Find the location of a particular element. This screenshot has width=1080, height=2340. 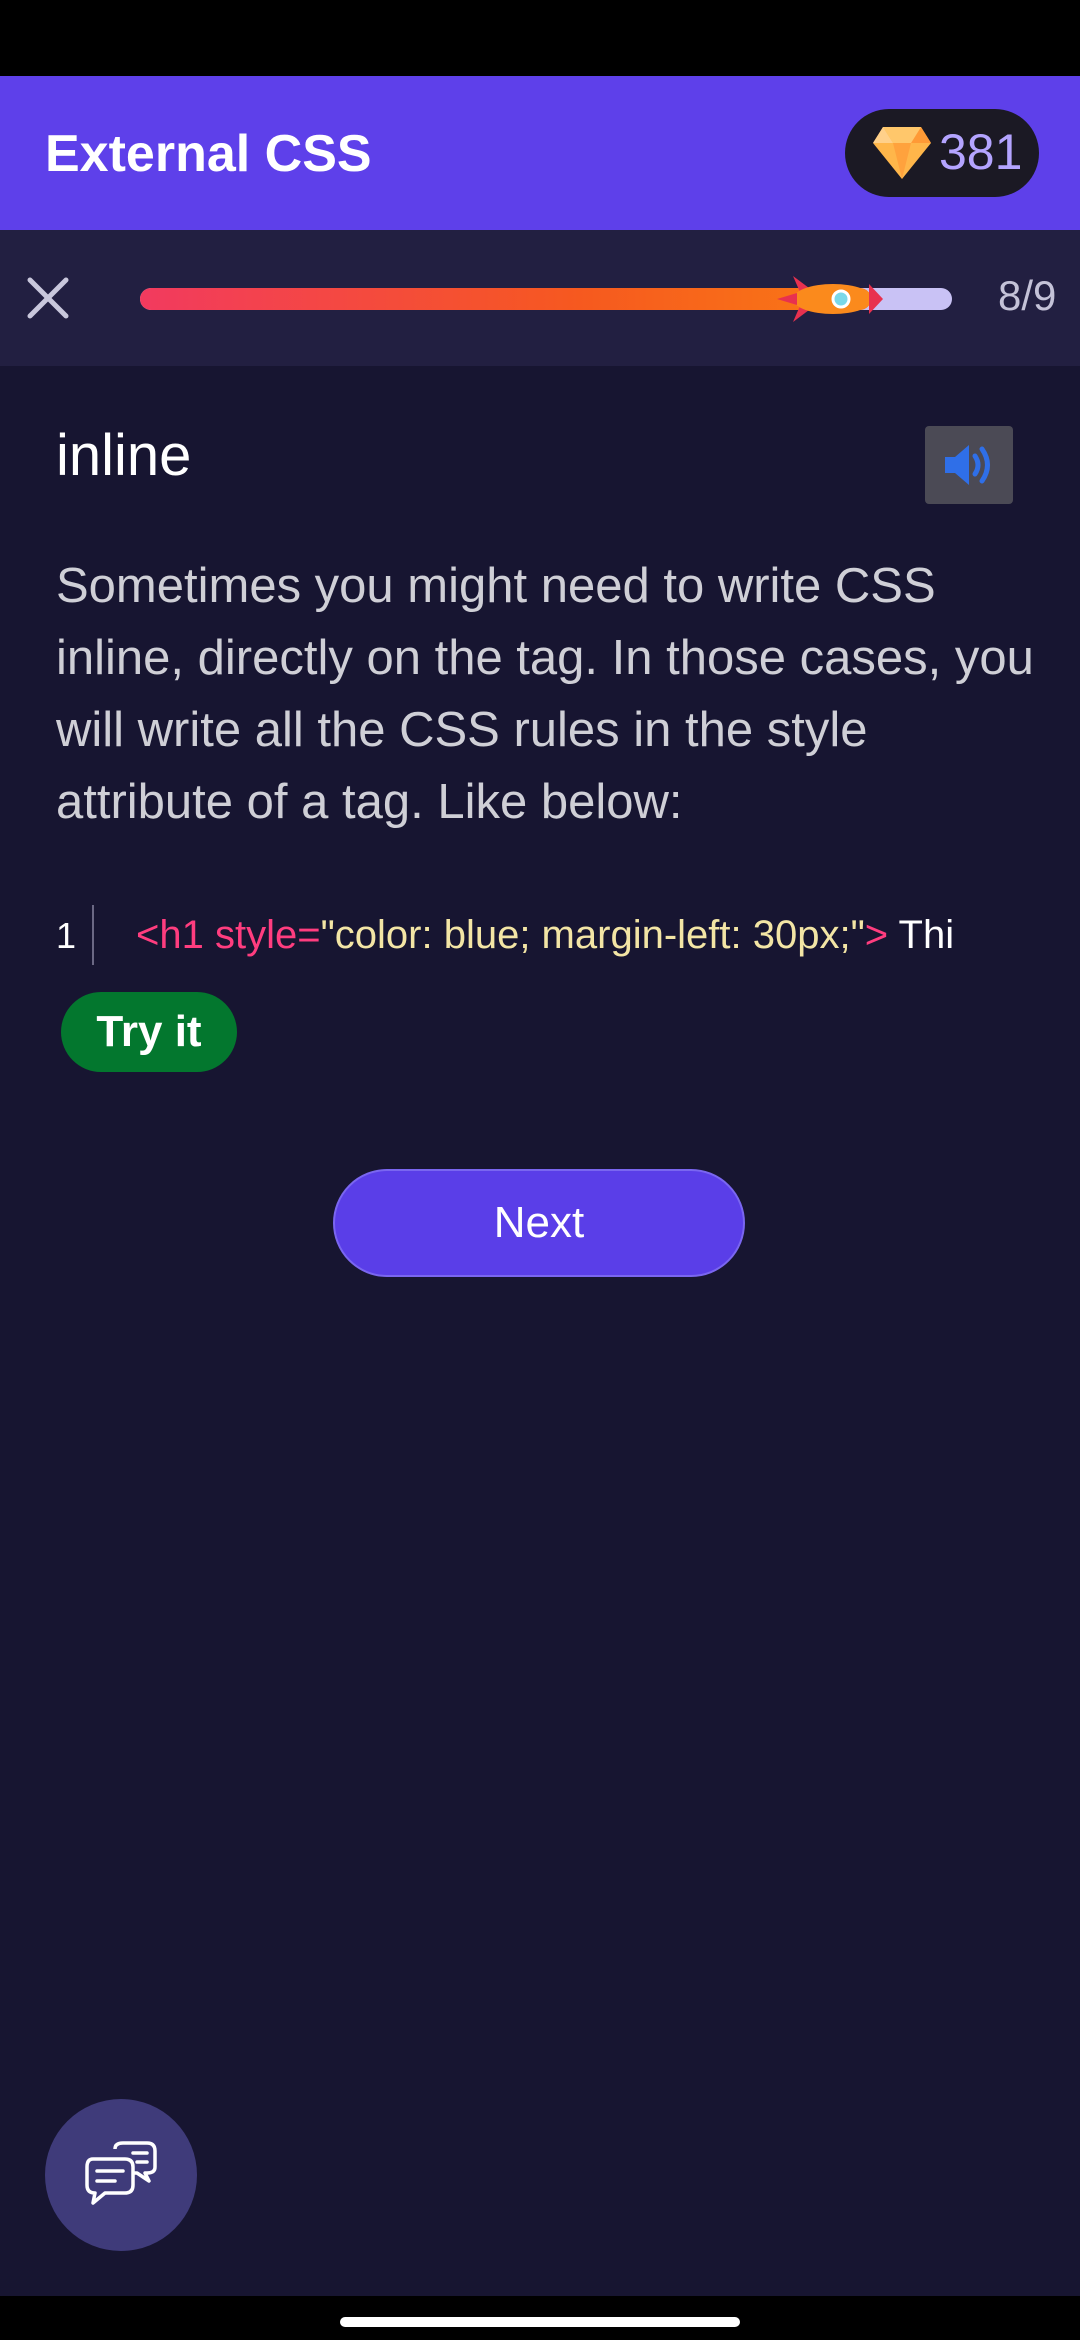

speaker-icon is located at coordinates (967, 465).